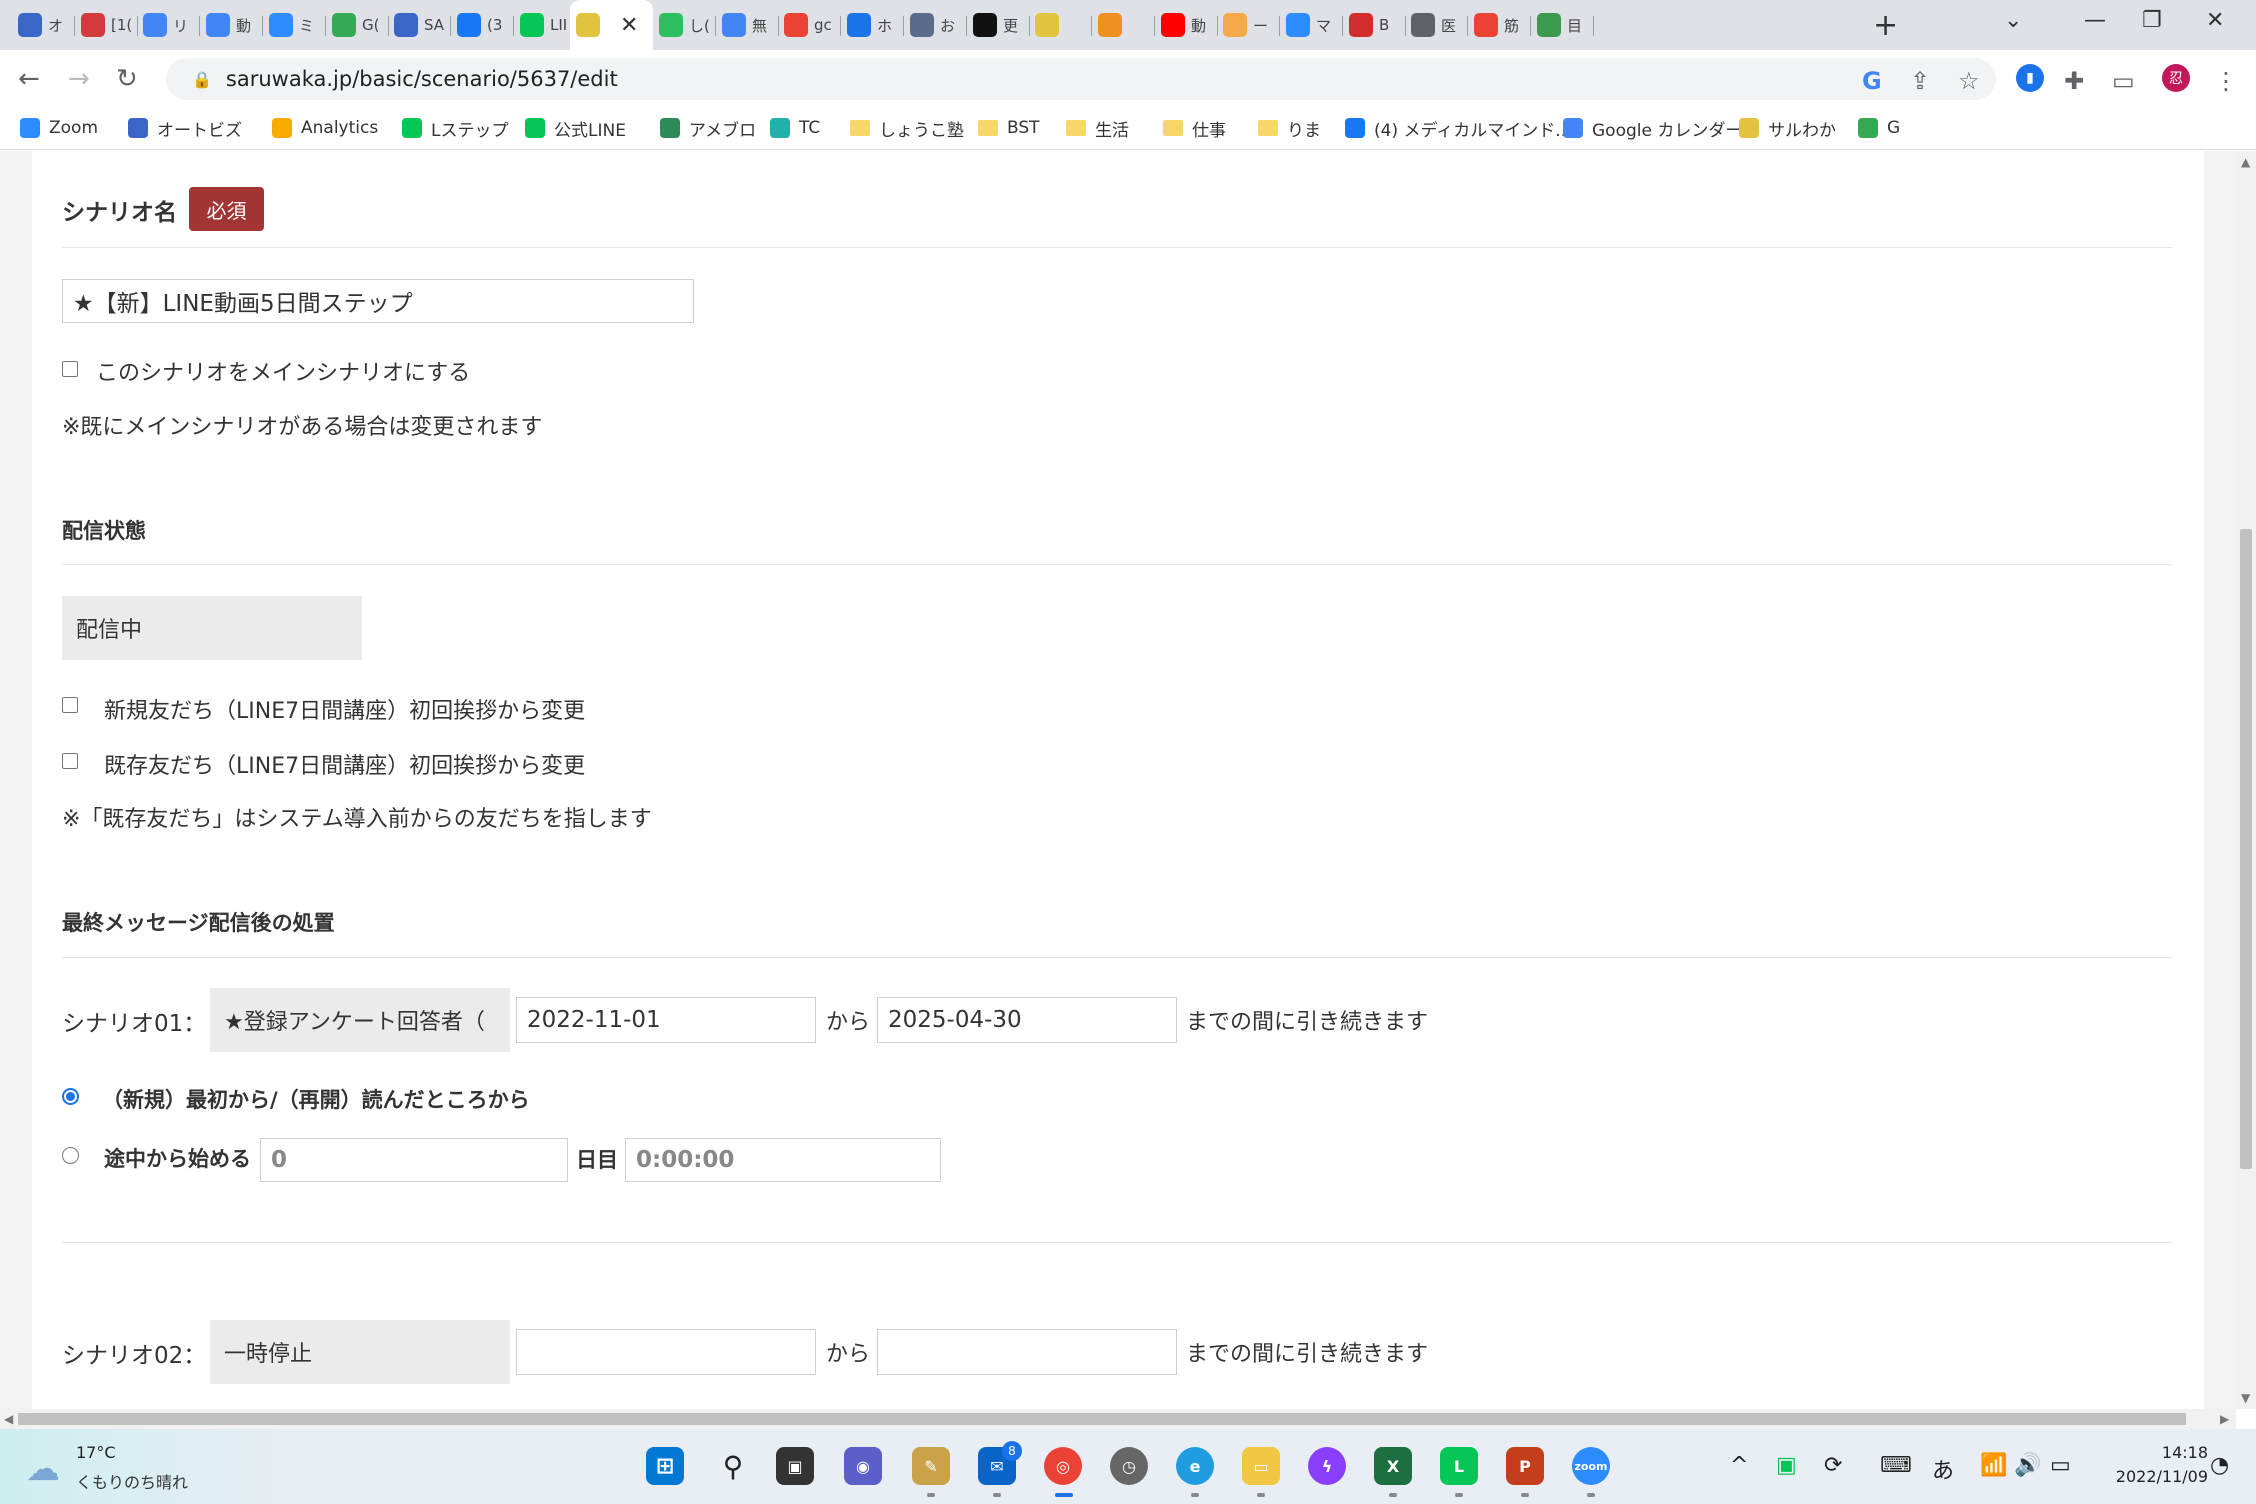 The width and height of the screenshot is (2256, 1504). What do you see at coordinates (1393, 1466) in the screenshot?
I see `excel-app-icon: X` at bounding box center [1393, 1466].